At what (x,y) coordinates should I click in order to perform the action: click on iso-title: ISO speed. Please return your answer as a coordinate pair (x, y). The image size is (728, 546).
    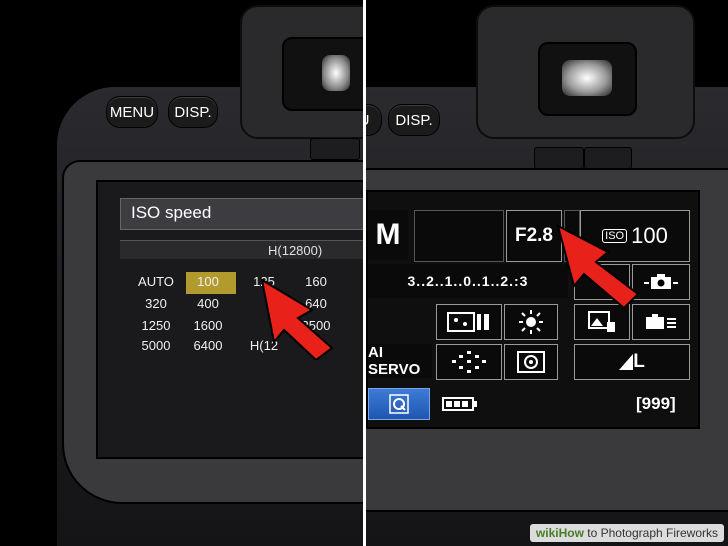
    Looking at the image, I should click on (171, 212).